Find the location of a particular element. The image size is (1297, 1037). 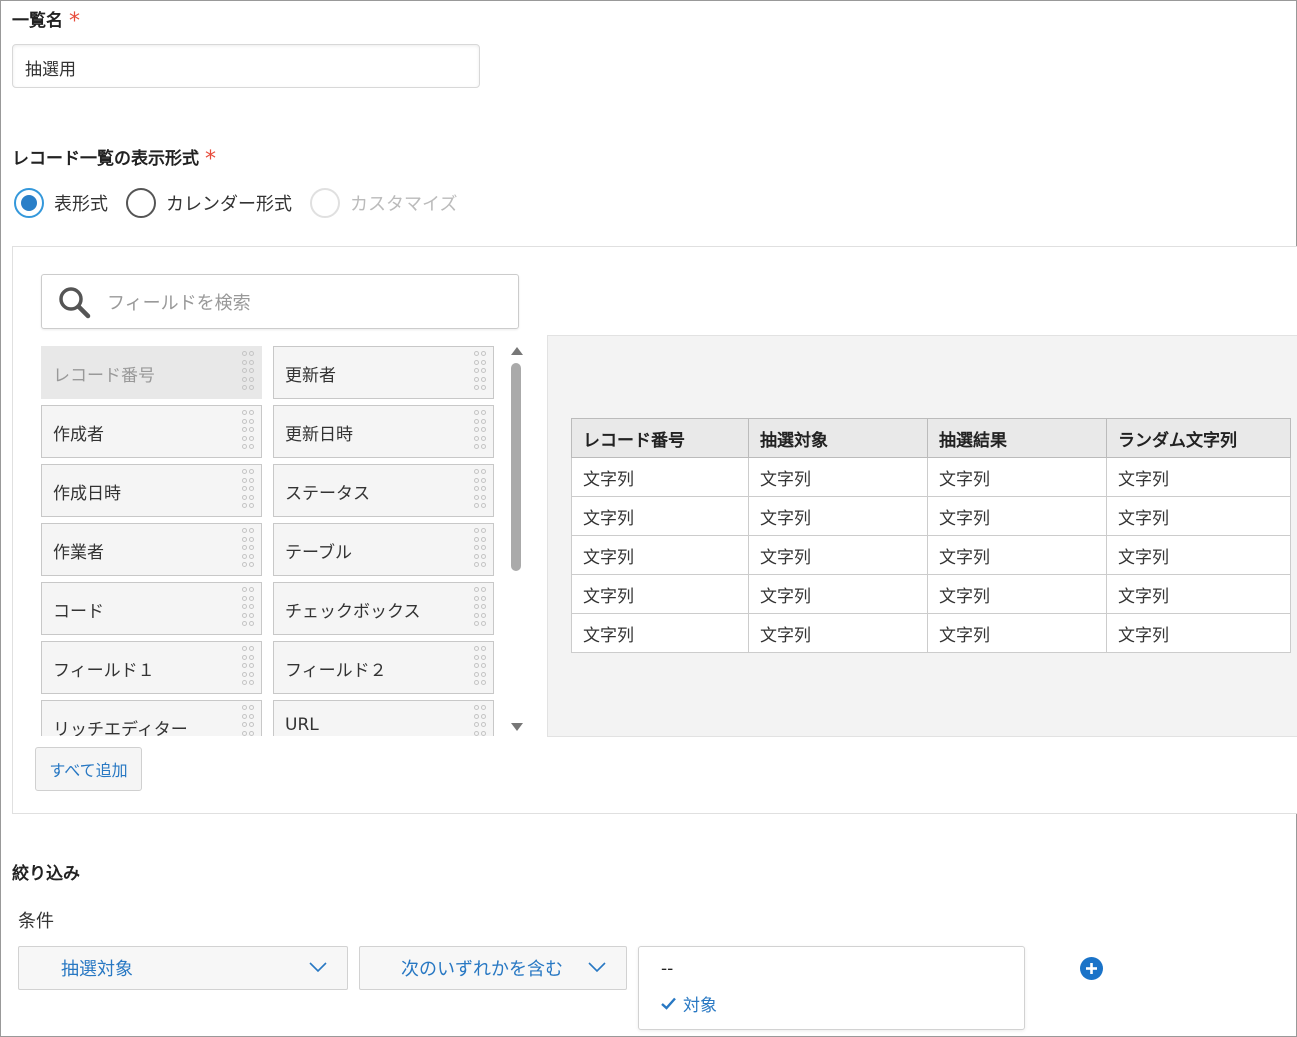

condition-label: 条件 is located at coordinates (36, 921).